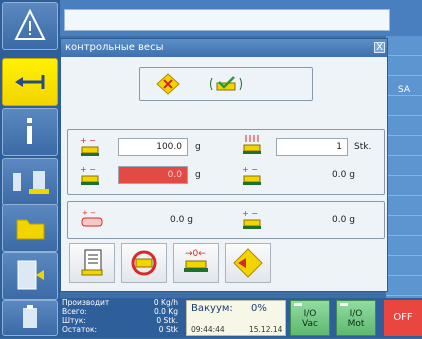 This screenshot has width=422, height=339. Describe the element at coordinates (298, 304) in the screenshot. I see `io-vac-indicator` at that location.